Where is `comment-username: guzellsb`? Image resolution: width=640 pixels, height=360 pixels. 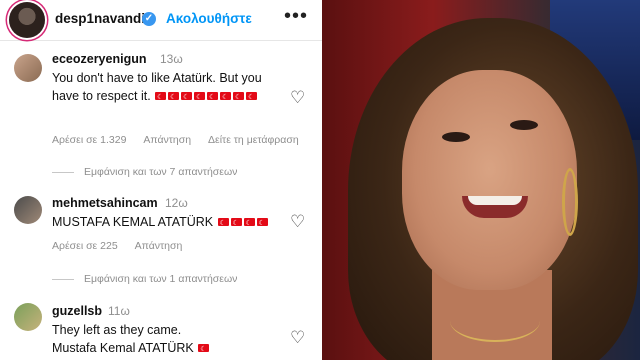
comment-username: guzellsb is located at coordinates (77, 311).